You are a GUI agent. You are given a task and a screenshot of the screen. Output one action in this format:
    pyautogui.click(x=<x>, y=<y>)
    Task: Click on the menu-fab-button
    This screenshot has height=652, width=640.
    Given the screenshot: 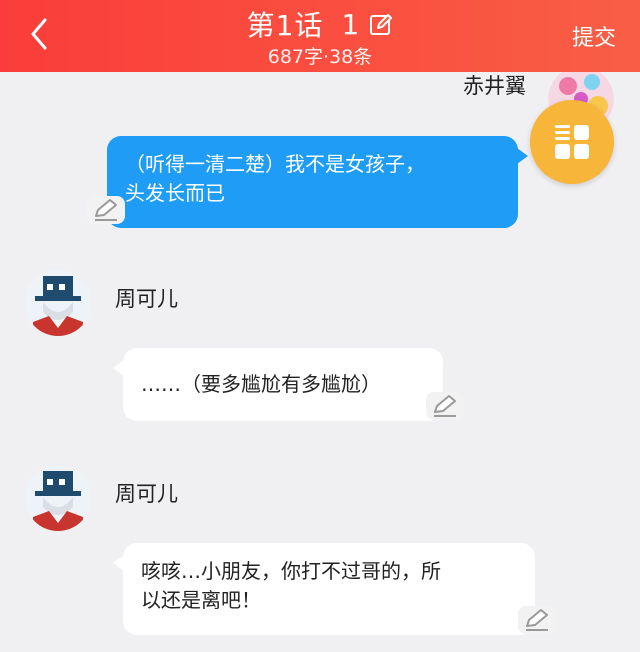 What is the action you would take?
    pyautogui.click(x=572, y=142)
    